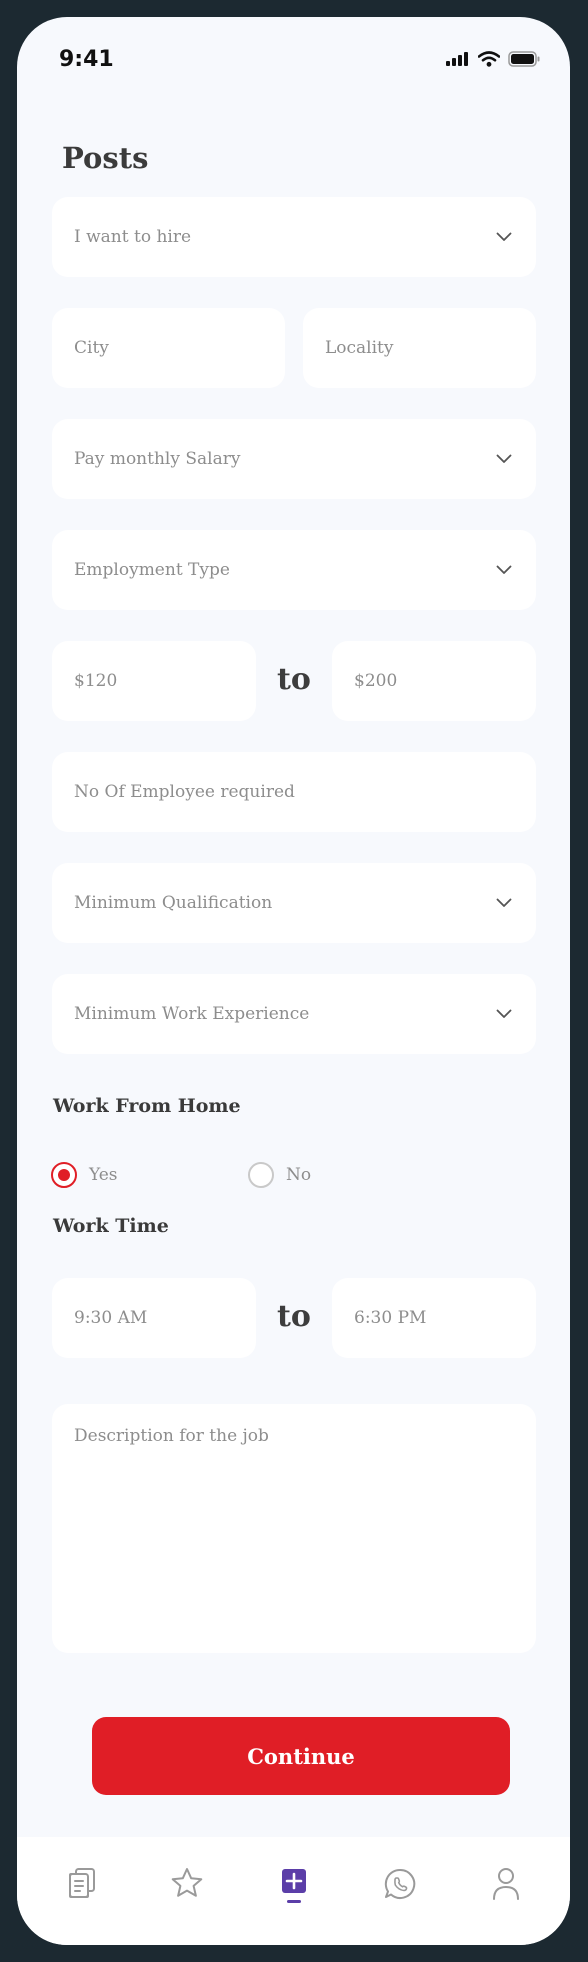 The image size is (588, 1962). Describe the element at coordinates (434, 1318) in the screenshot. I see `work-end-input: 6:30 PM` at that location.